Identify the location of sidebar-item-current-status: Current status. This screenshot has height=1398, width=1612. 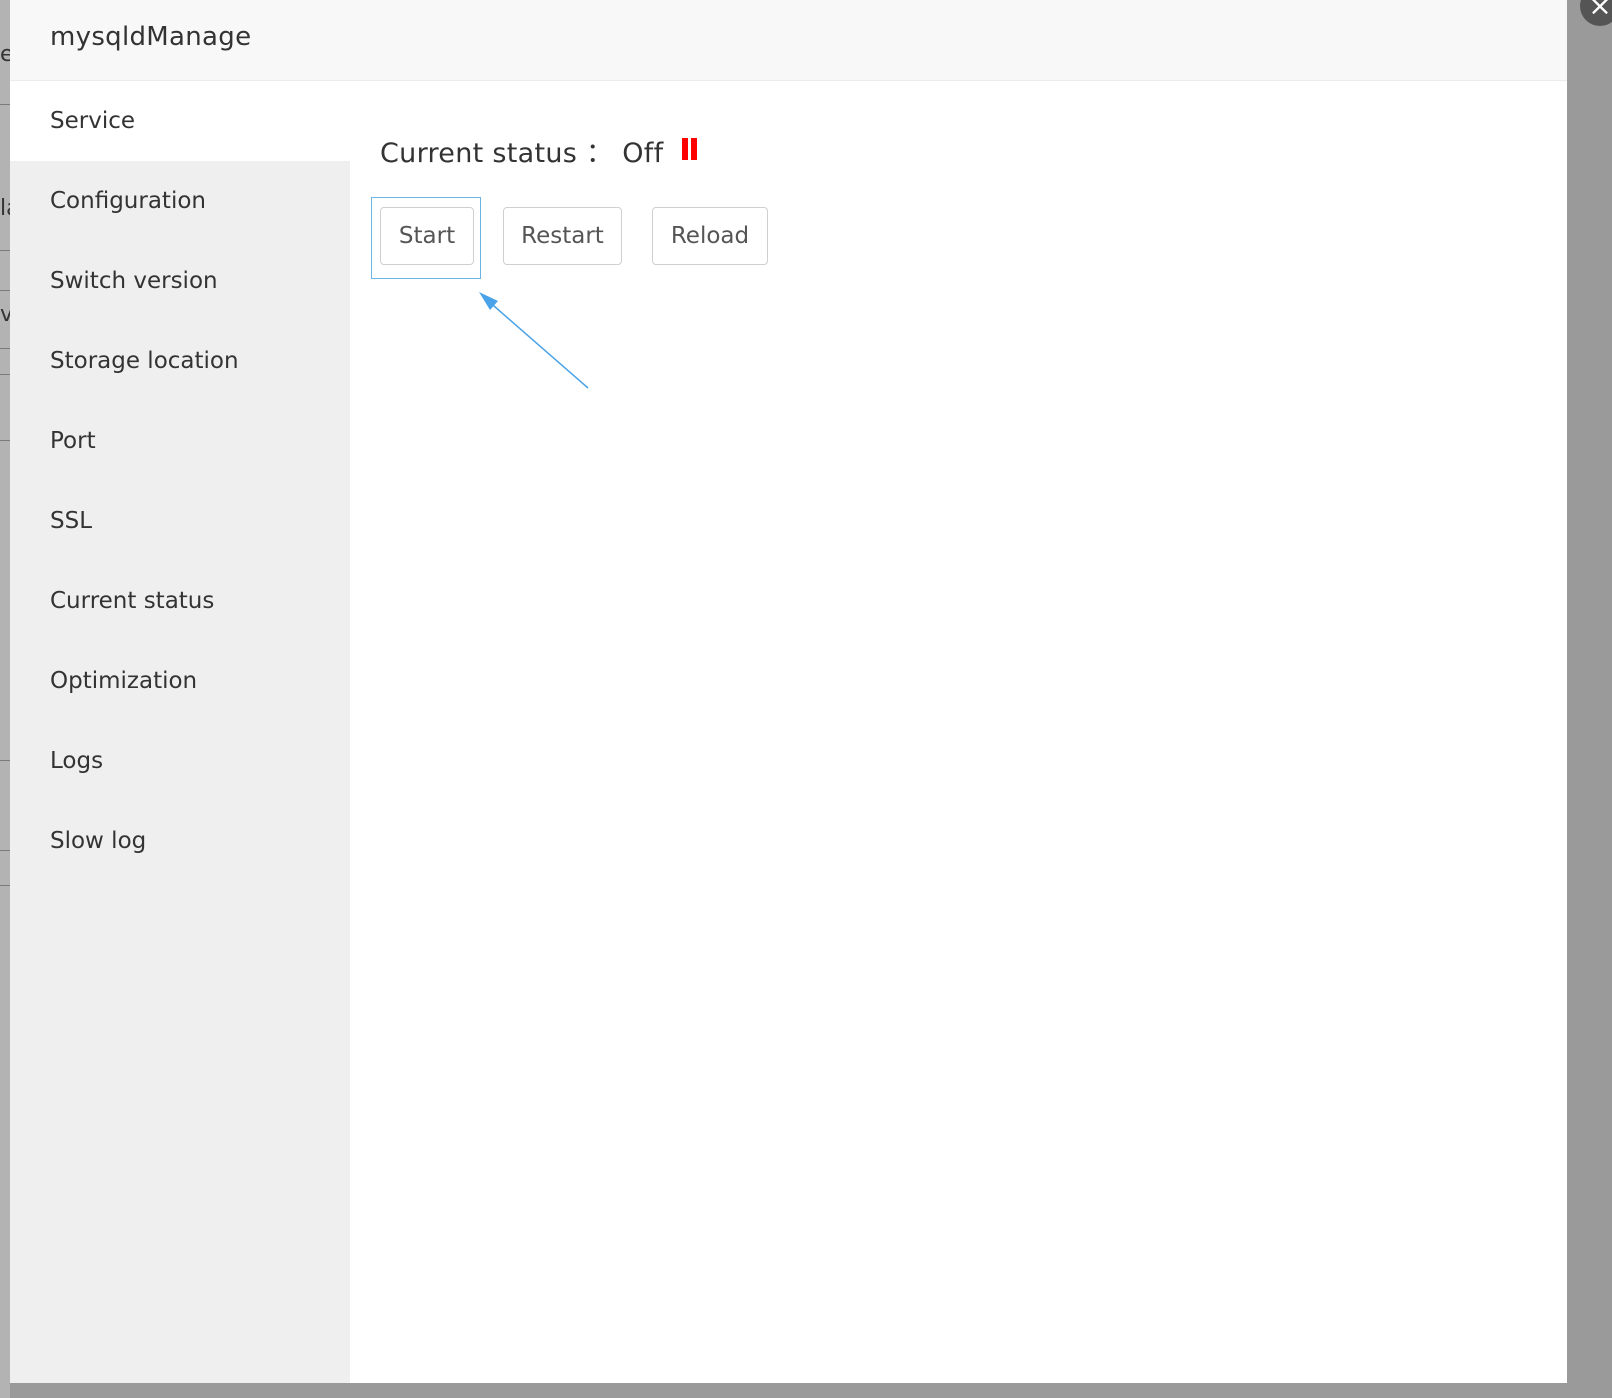
(180, 601).